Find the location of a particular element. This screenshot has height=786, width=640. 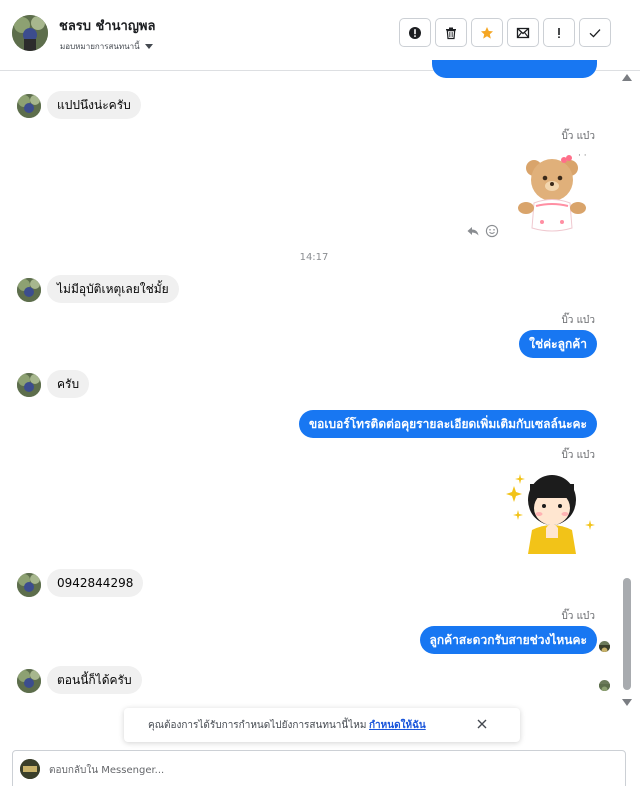

alert-circle-icon is located at coordinates (415, 32).